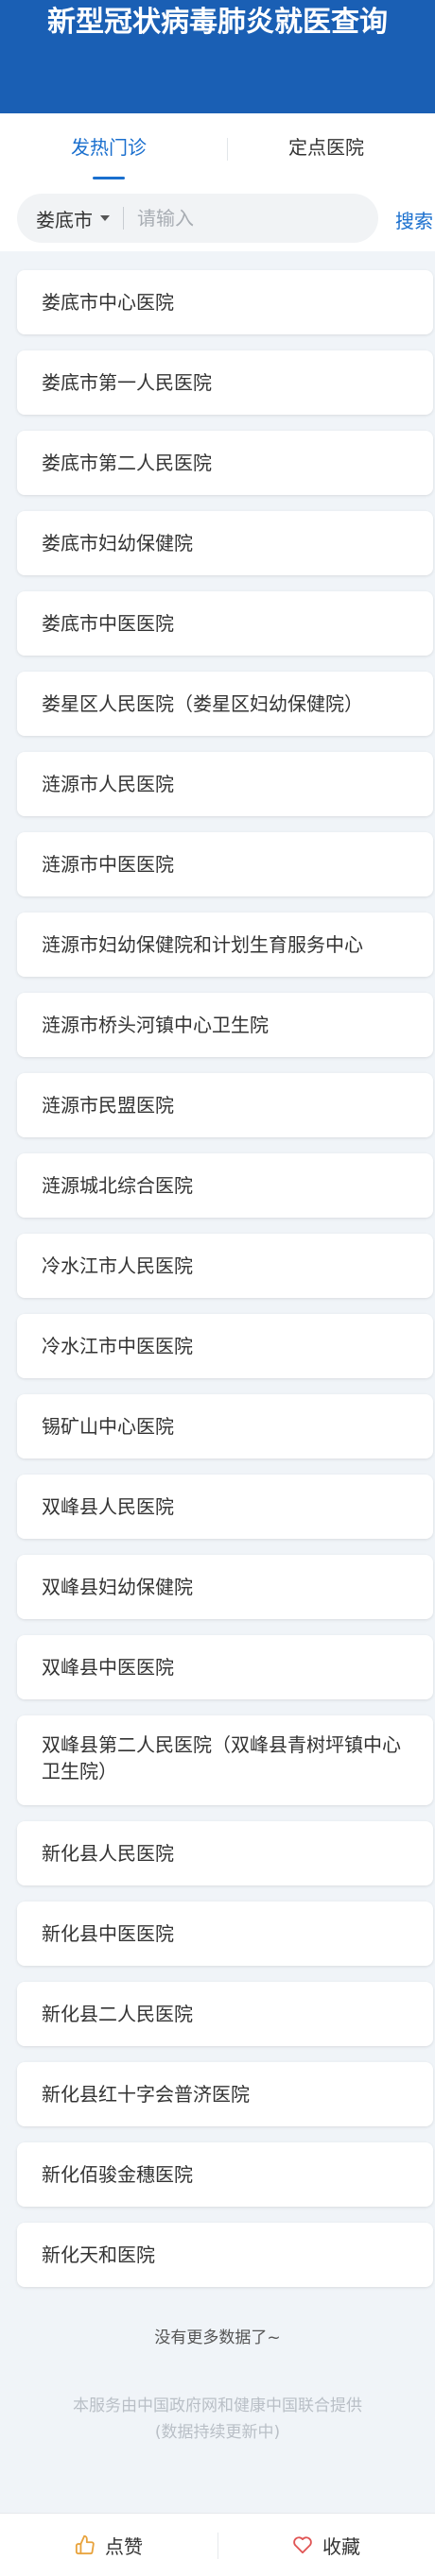 The height and width of the screenshot is (2576, 435). I want to click on hospital-name: 锡矿山中心医院, so click(108, 1427).